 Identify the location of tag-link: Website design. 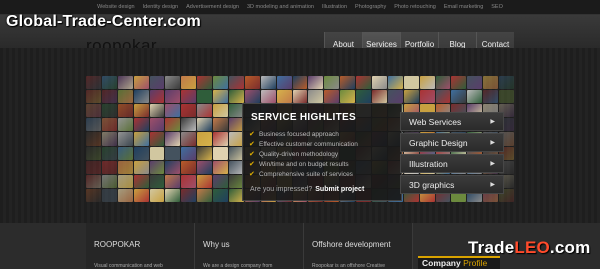
(116, 7).